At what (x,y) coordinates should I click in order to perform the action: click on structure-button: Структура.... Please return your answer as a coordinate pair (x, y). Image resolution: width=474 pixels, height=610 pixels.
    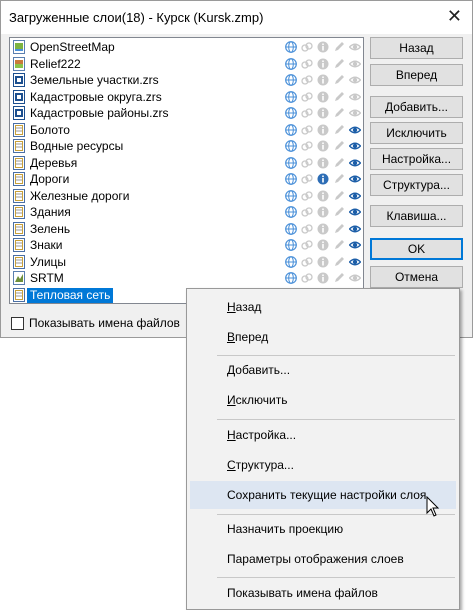
    Looking at the image, I should click on (416, 185).